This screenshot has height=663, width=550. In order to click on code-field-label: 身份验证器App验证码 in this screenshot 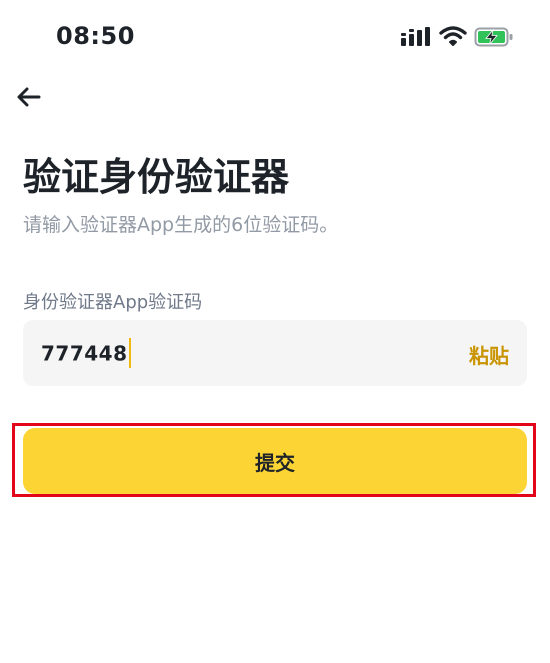, I will do `click(113, 302)`.